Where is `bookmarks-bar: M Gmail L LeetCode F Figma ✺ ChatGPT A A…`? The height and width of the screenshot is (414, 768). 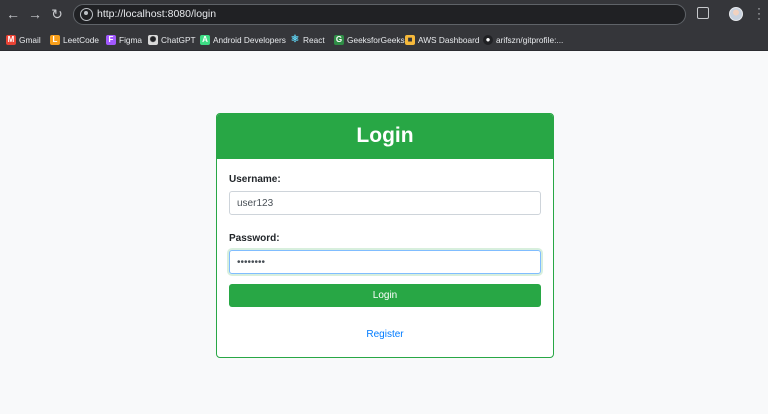 bookmarks-bar: M Gmail L LeetCode F Figma ✺ ChatGPT A A… is located at coordinates (384, 40).